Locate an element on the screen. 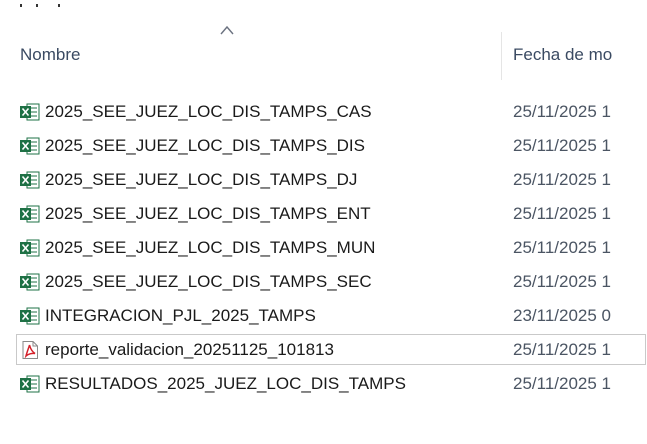 This screenshot has height=444, width=647. file-name: reporte_validacion_20251125_101813 is located at coordinates (189, 349).